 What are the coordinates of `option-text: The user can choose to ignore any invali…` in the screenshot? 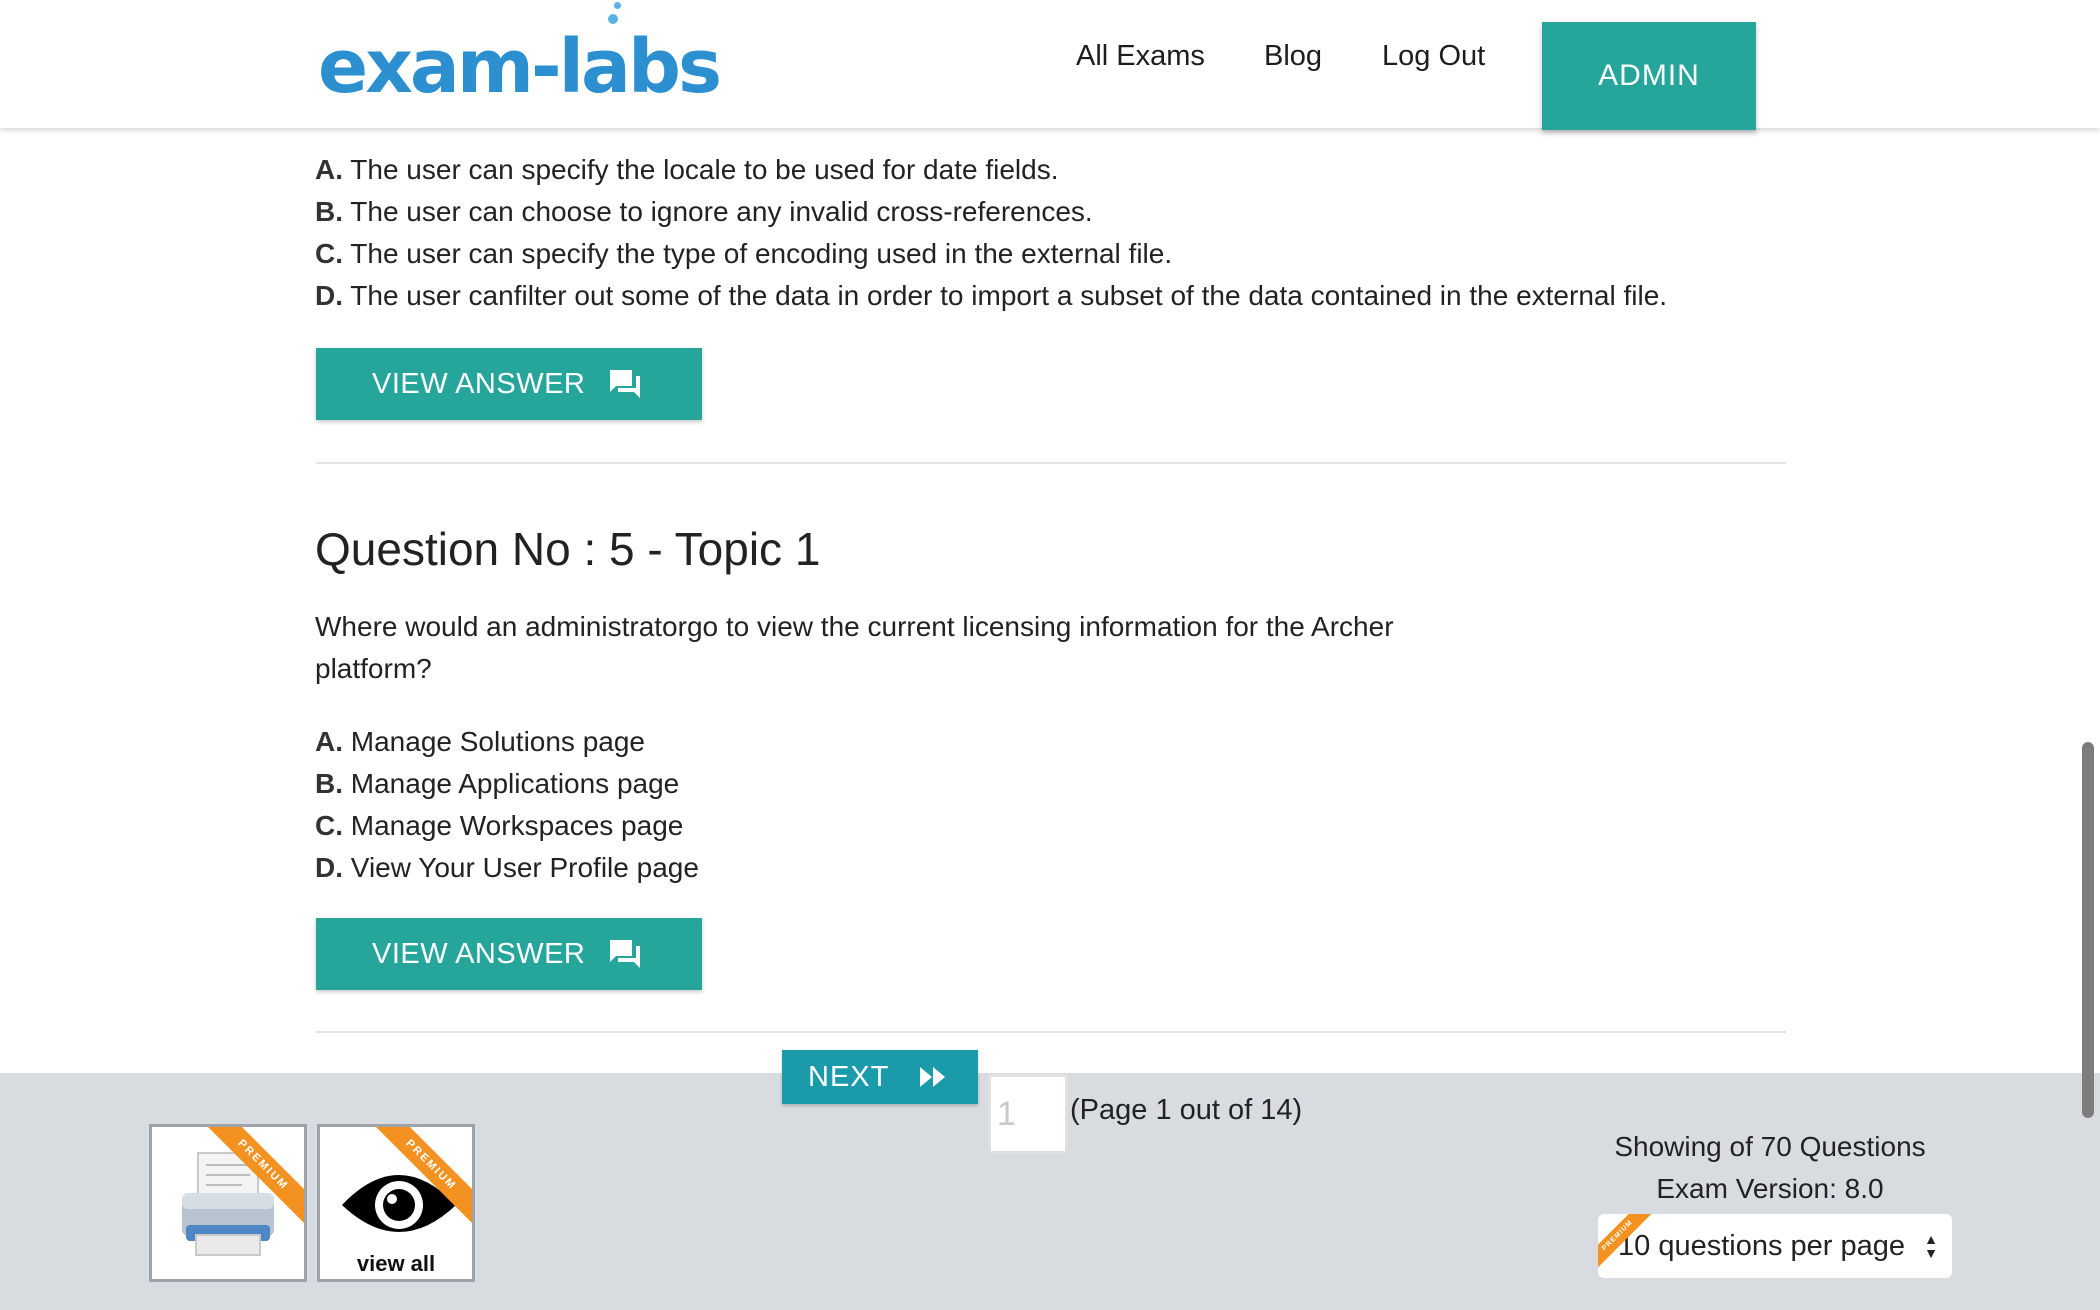 It's located at (721, 211).